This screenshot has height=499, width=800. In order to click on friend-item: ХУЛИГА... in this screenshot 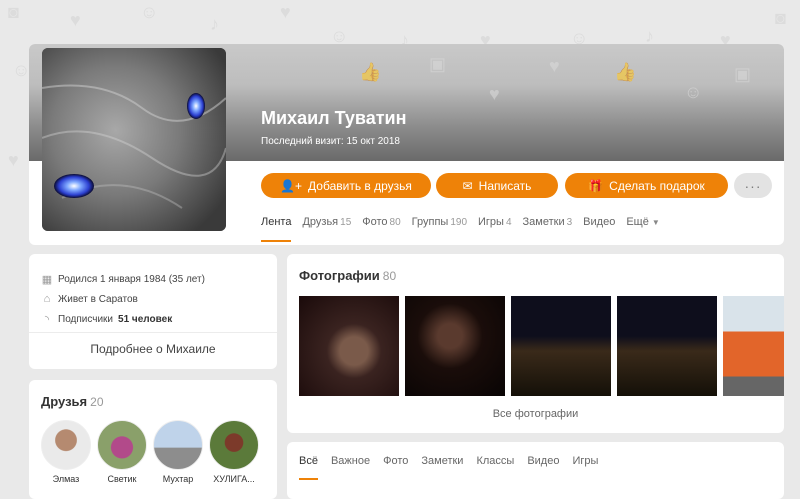, I will do `click(234, 452)`.